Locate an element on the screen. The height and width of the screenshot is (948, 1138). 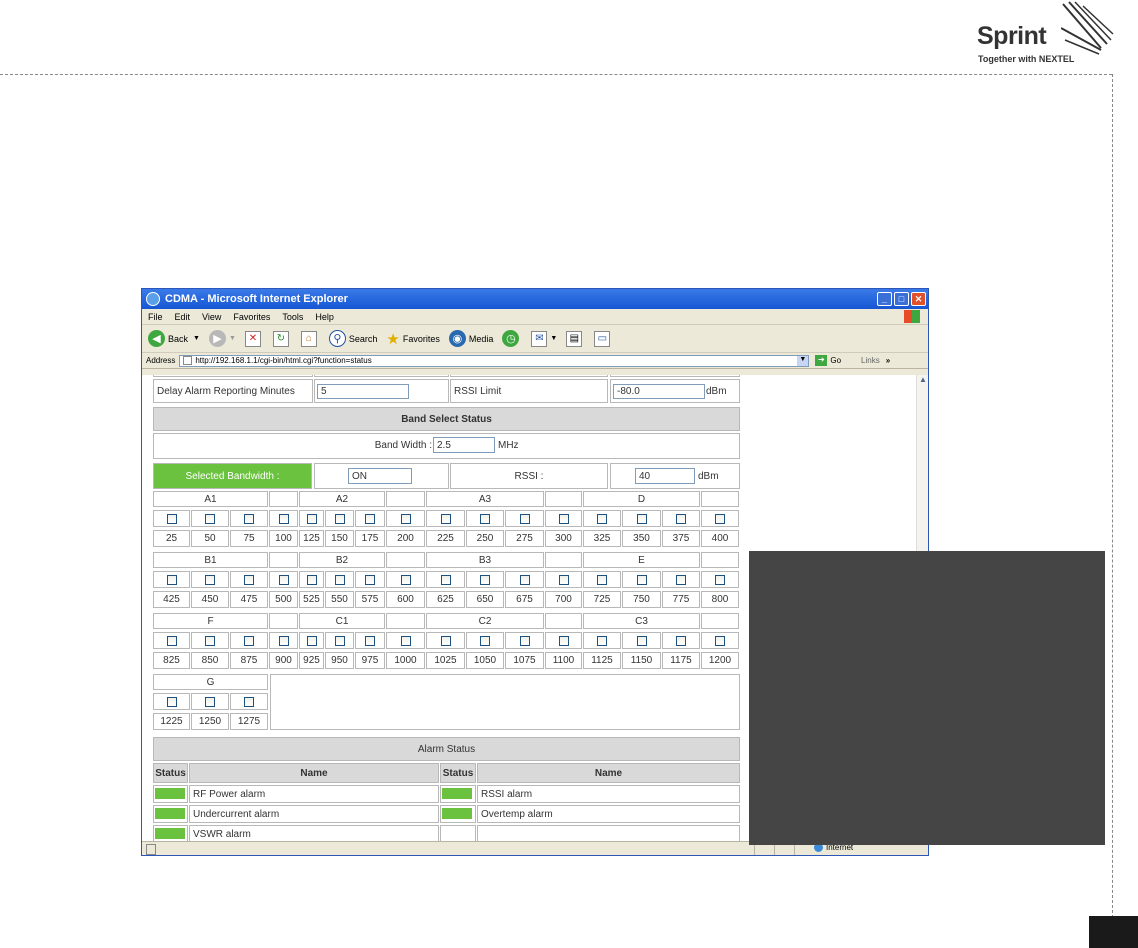
go-button: ➔ Go is located at coordinates (828, 360).